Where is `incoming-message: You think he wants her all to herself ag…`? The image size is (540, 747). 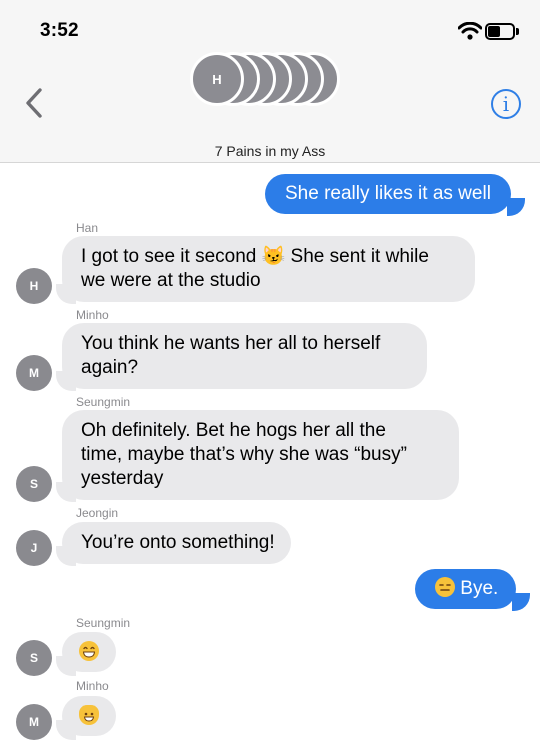 incoming-message: You think he wants her all to herself ag… is located at coordinates (244, 356).